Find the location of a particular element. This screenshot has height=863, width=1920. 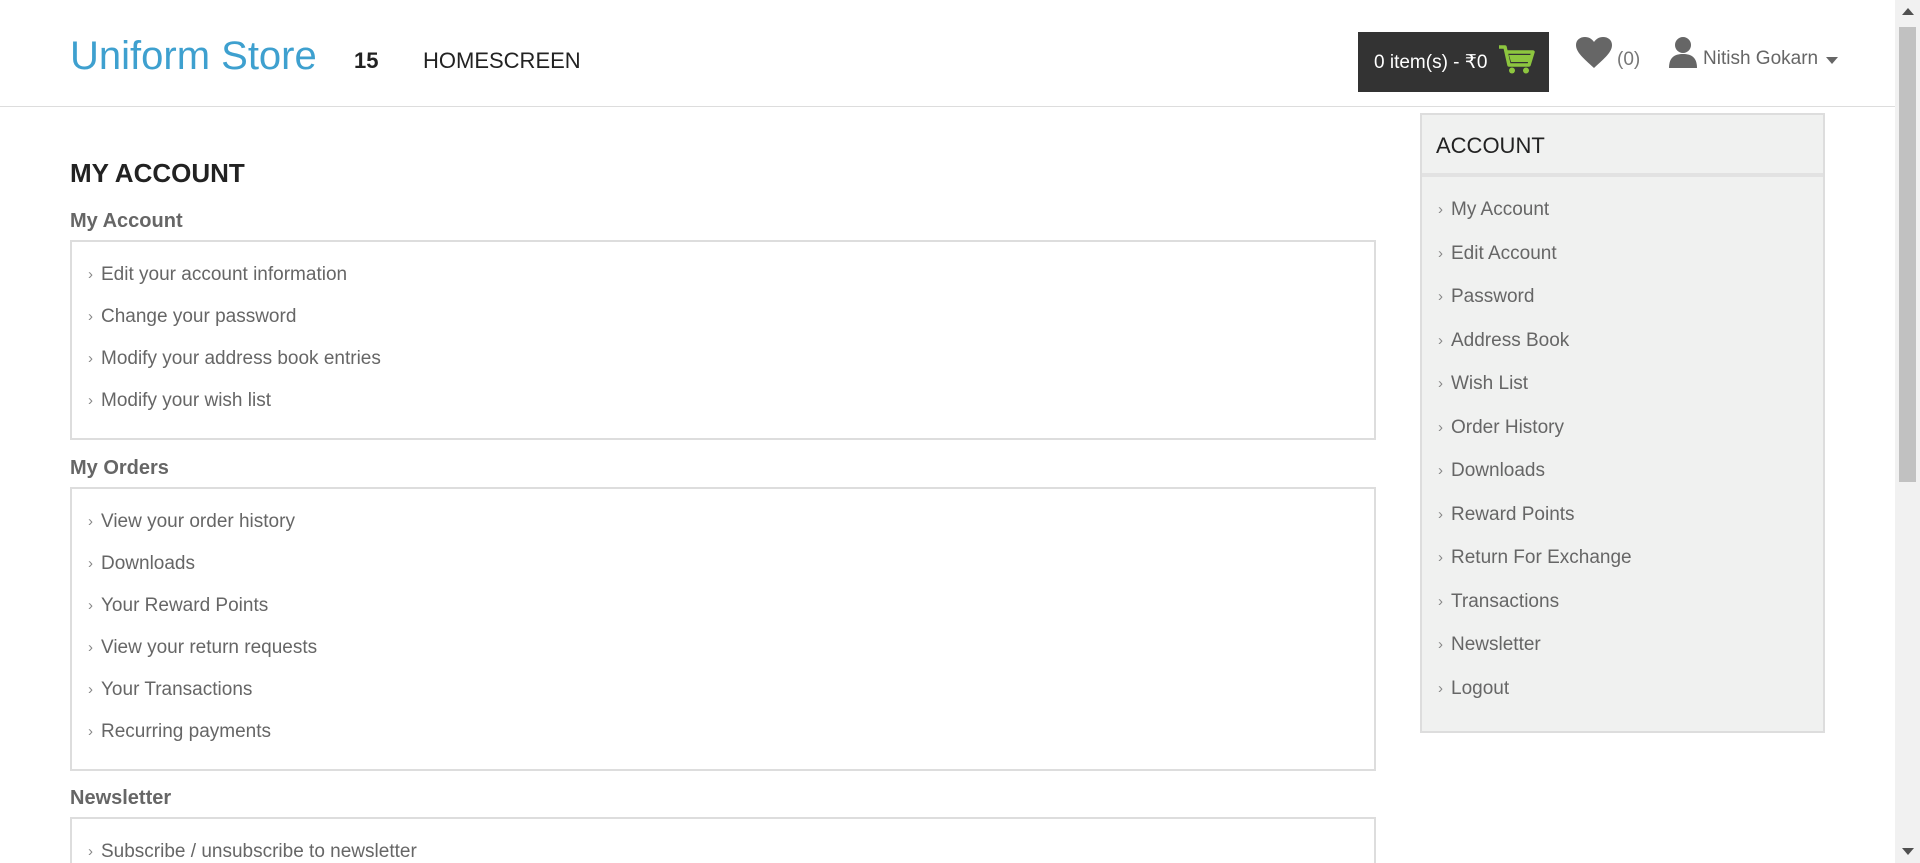

sidebar-item-return-for-exchange: › Return For Exchange is located at coordinates (1622, 569).